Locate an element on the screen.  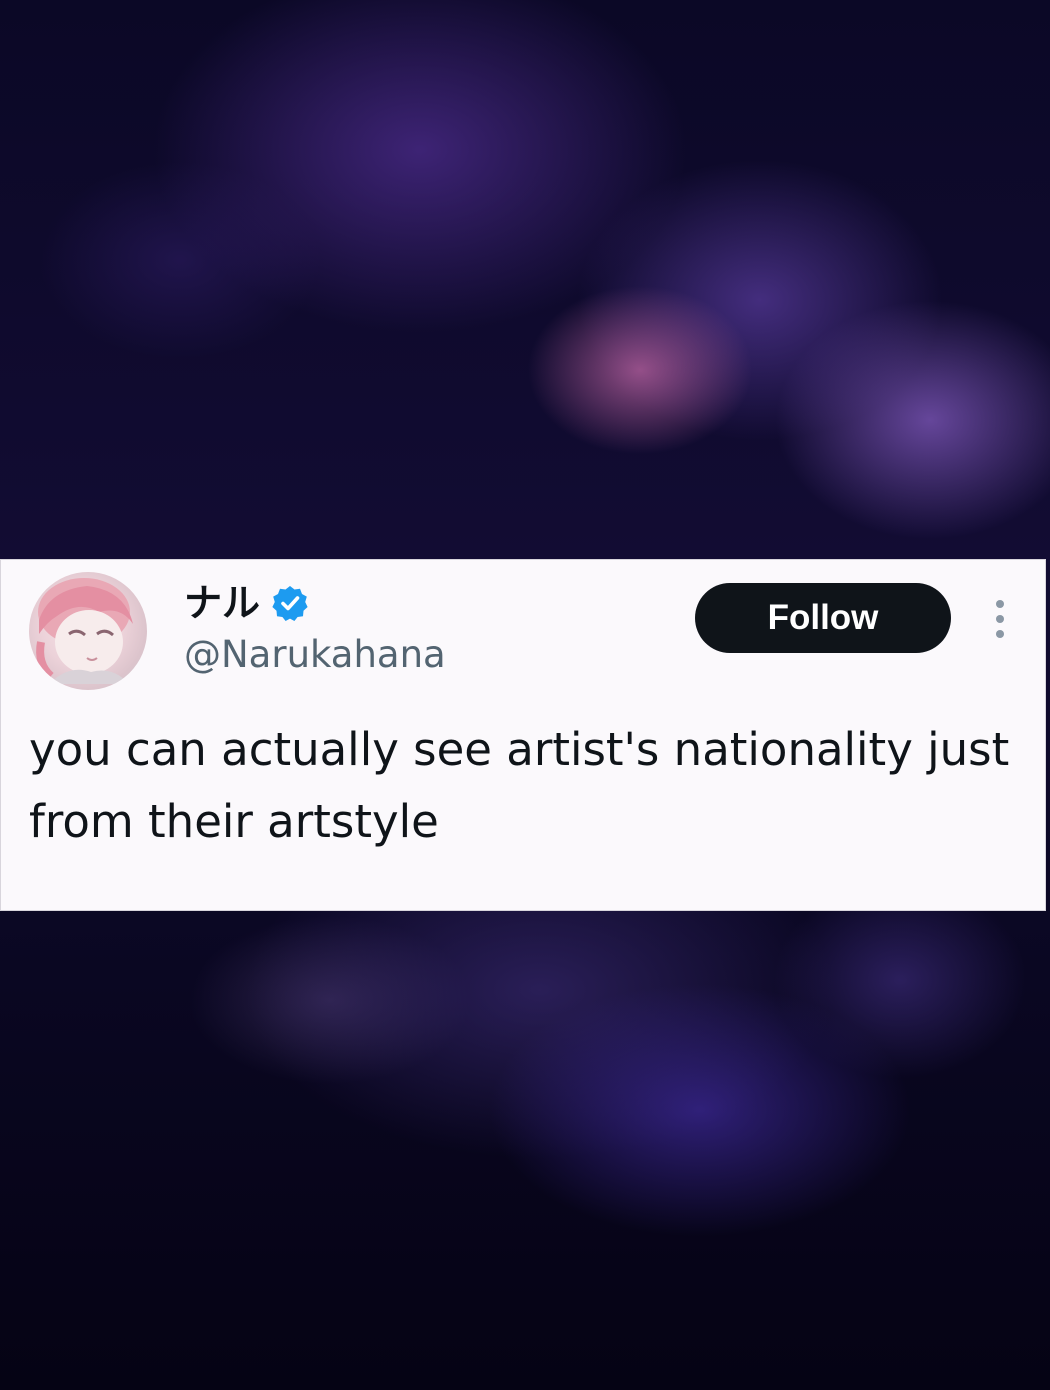
follow-button: Follow is located at coordinates (823, 618).